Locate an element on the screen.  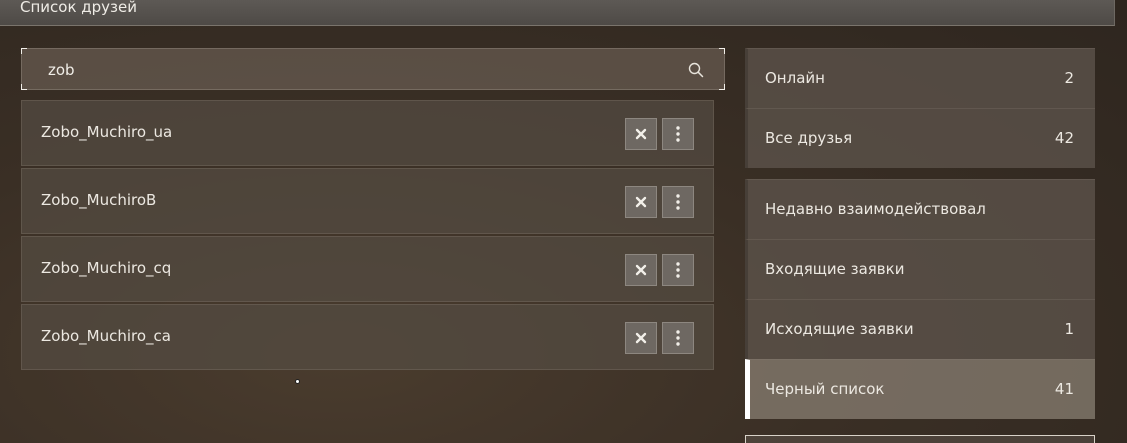
sidebar-item-label: Недавно взаимодействовал is located at coordinates (875, 209).